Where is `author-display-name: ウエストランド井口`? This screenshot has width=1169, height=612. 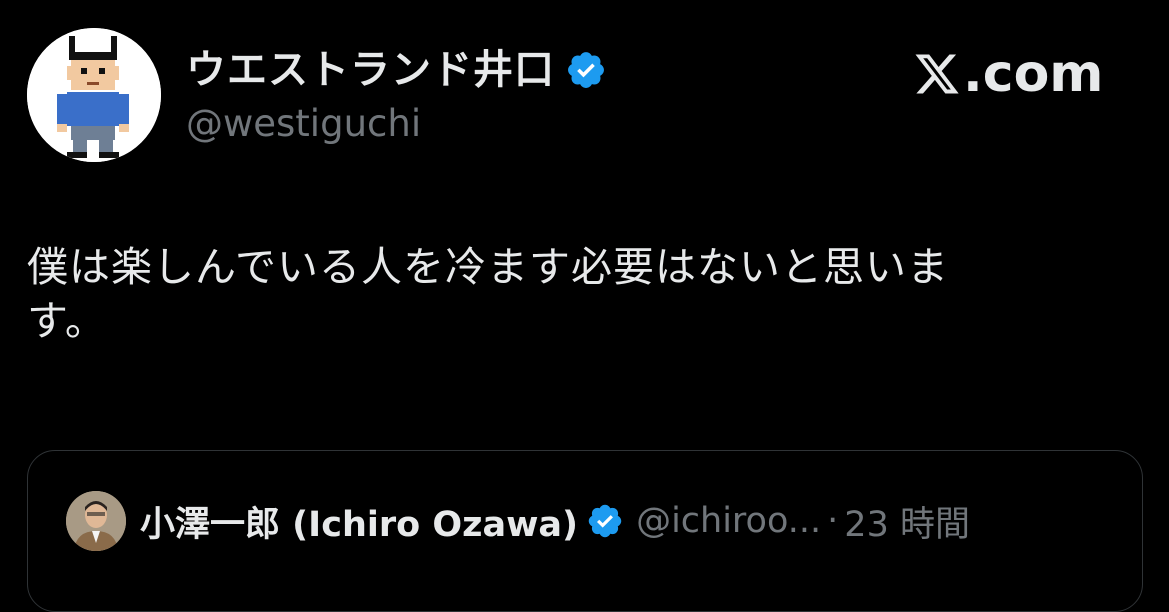
author-display-name: ウエストランド井口 is located at coordinates (370, 70).